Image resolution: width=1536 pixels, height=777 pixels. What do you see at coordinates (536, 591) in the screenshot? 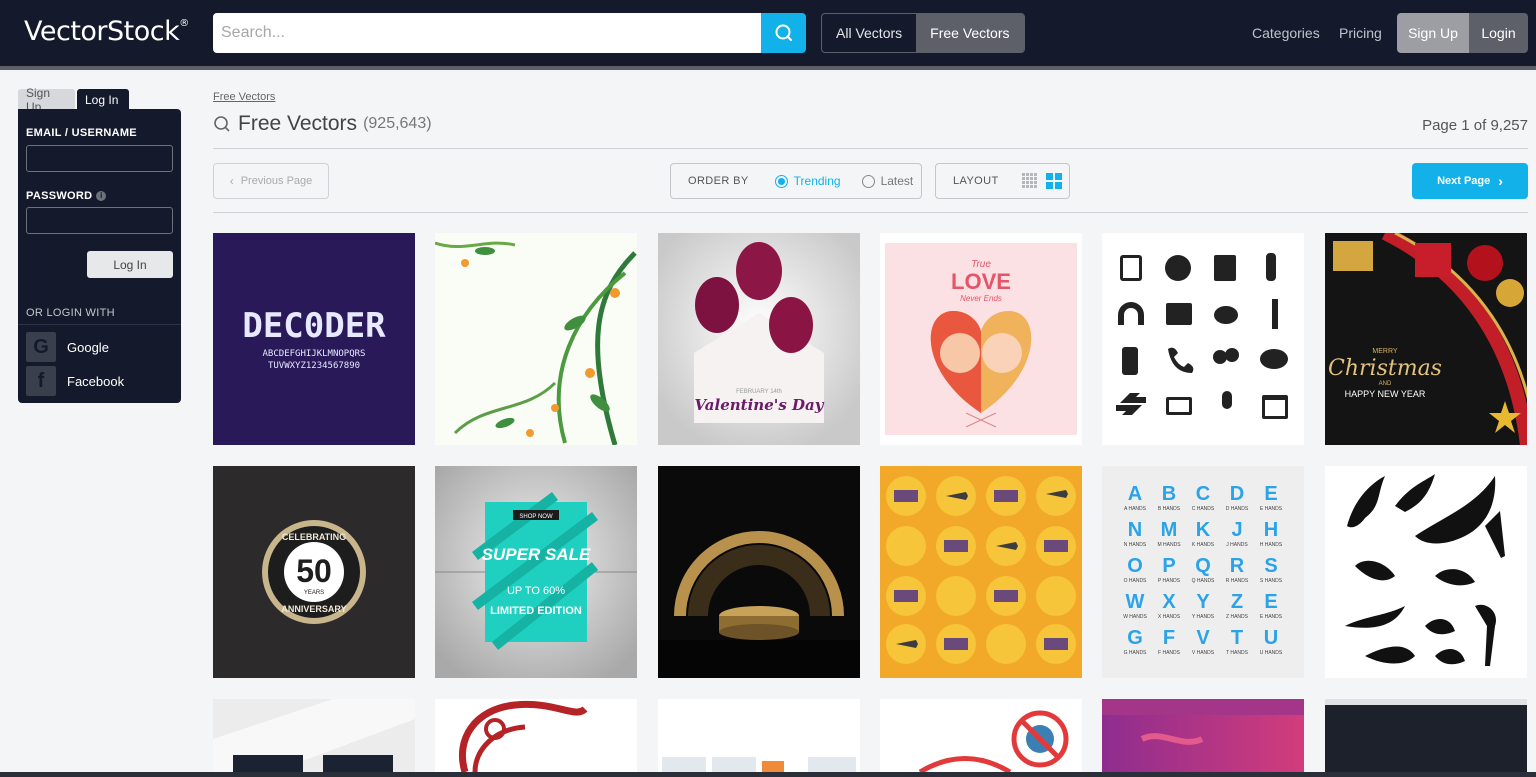
I see `sale-upto: UP TO 60%` at bounding box center [536, 591].